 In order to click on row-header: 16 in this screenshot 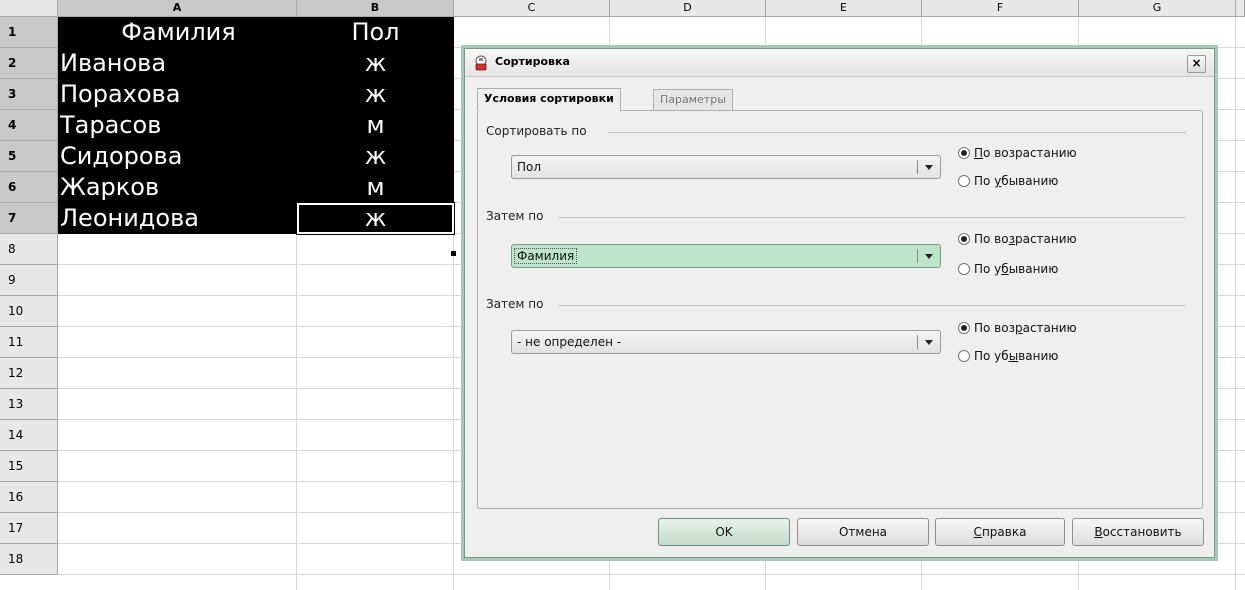, I will do `click(29, 497)`.